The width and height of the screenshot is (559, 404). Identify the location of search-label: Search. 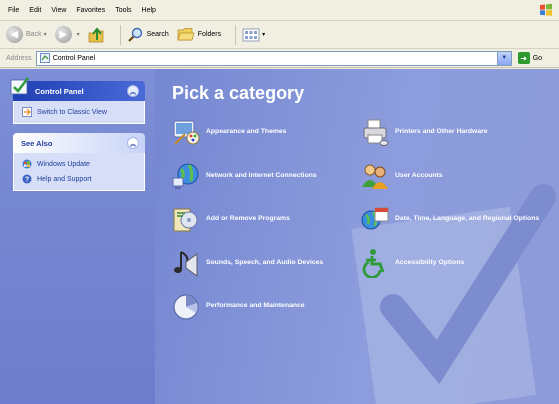
(157, 34).